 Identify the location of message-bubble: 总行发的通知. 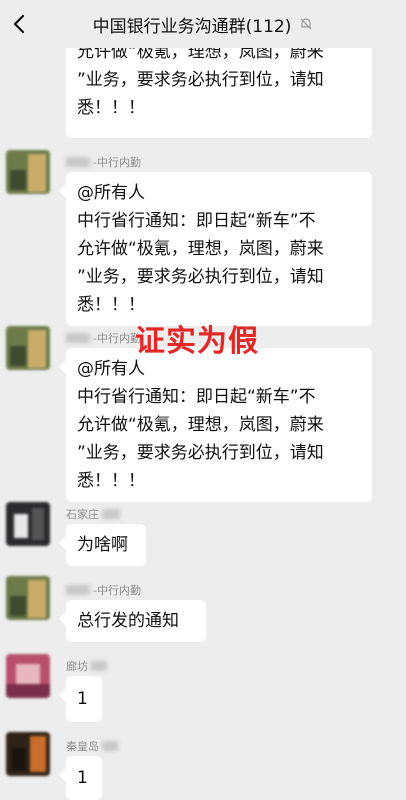
(136, 621).